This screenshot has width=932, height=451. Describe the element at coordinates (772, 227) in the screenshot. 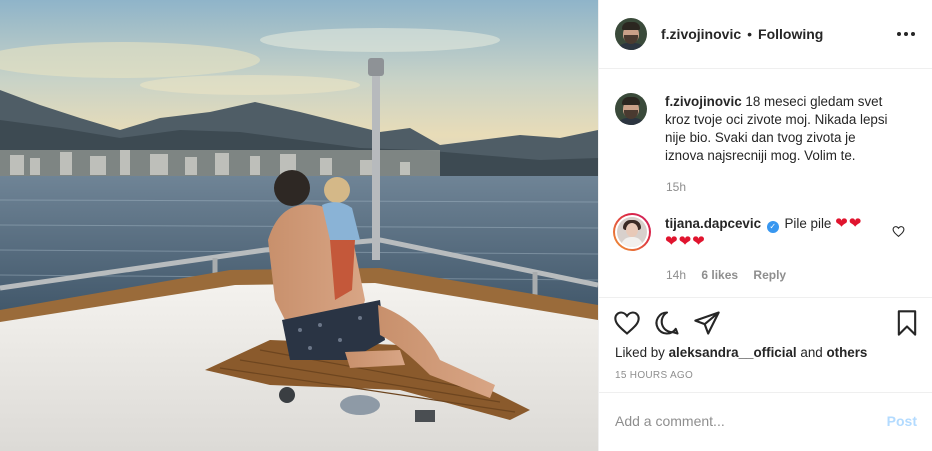

I see `verified-badge-icon: ✓` at that location.